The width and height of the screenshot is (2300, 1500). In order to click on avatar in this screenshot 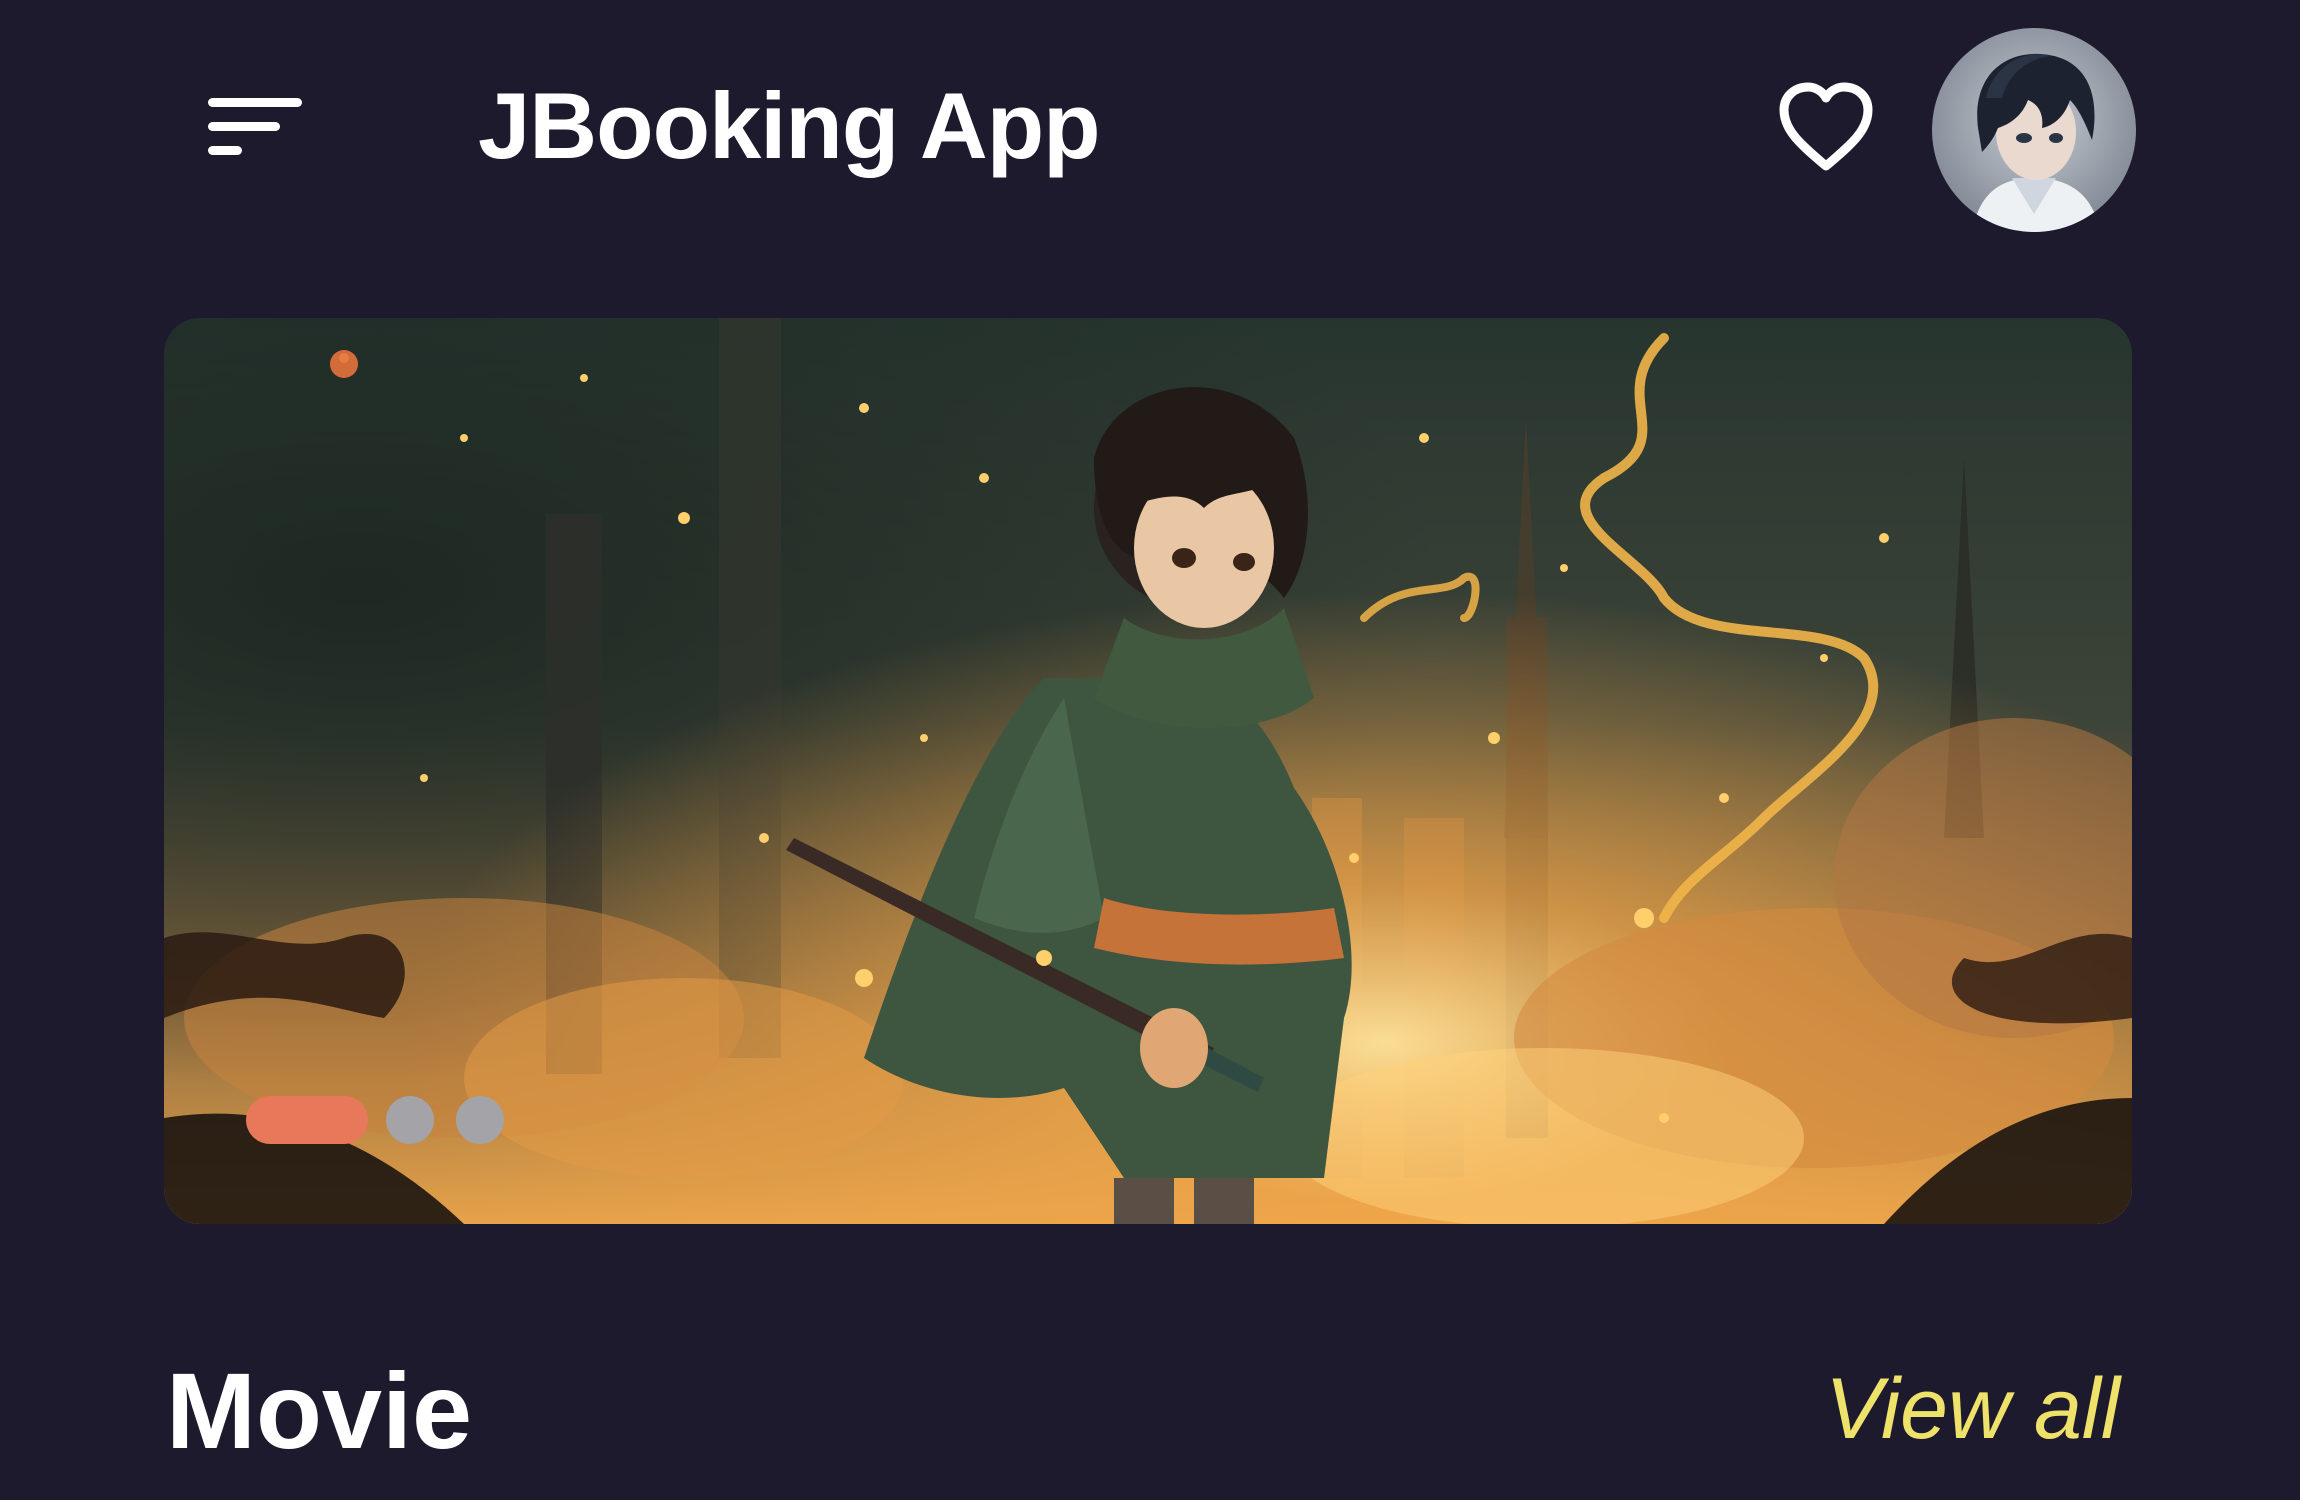, I will do `click(2034, 130)`.